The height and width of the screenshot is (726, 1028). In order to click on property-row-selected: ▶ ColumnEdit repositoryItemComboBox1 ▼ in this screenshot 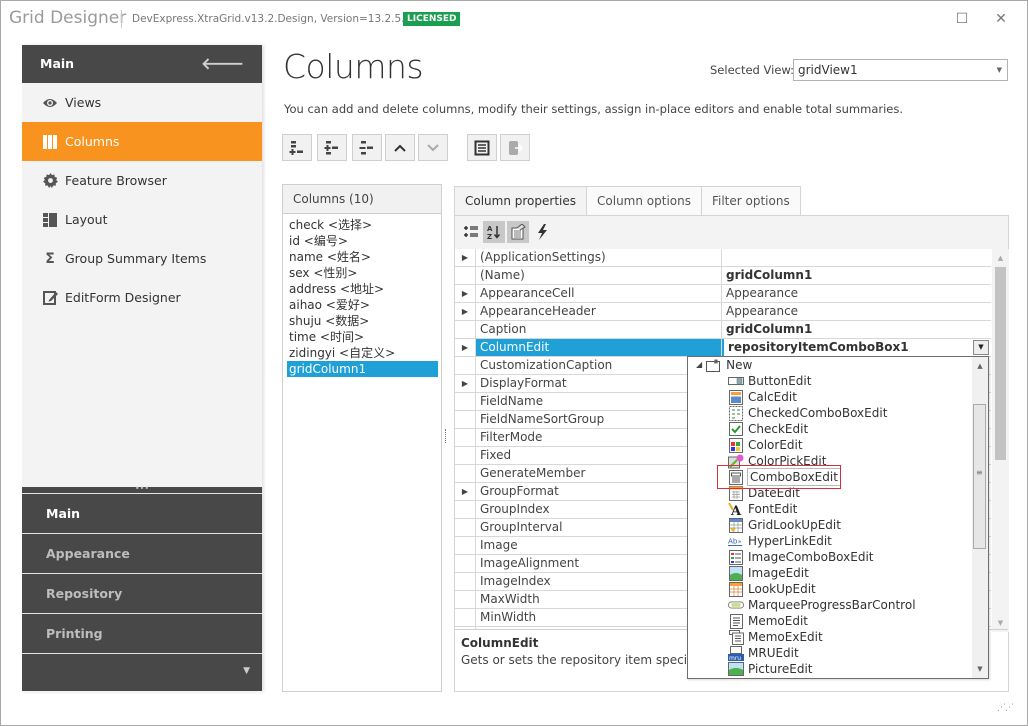, I will do `click(723, 348)`.